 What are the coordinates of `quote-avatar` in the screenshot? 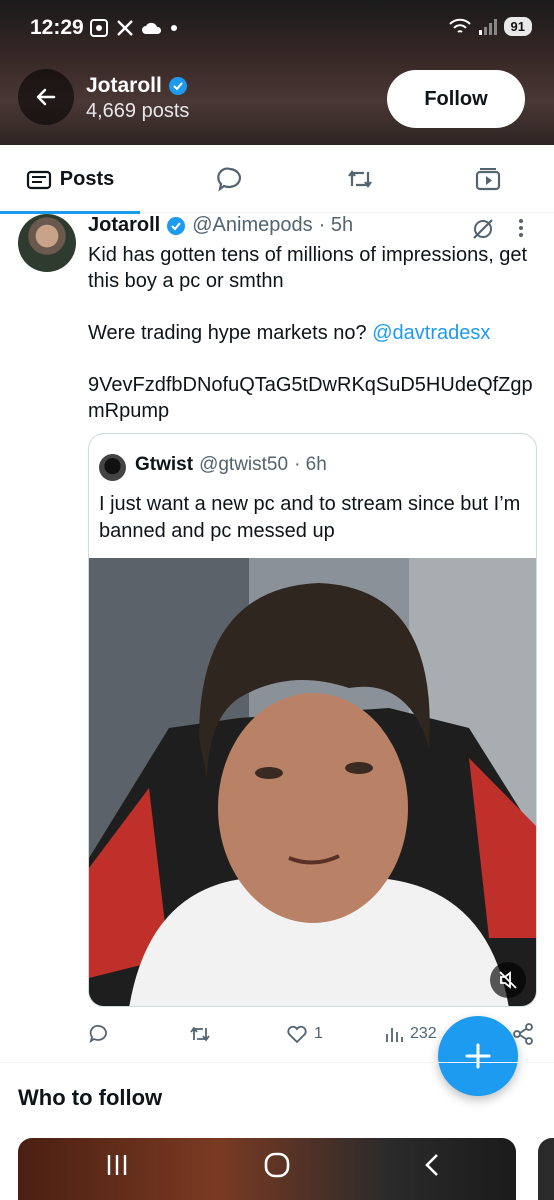 It's located at (112, 467).